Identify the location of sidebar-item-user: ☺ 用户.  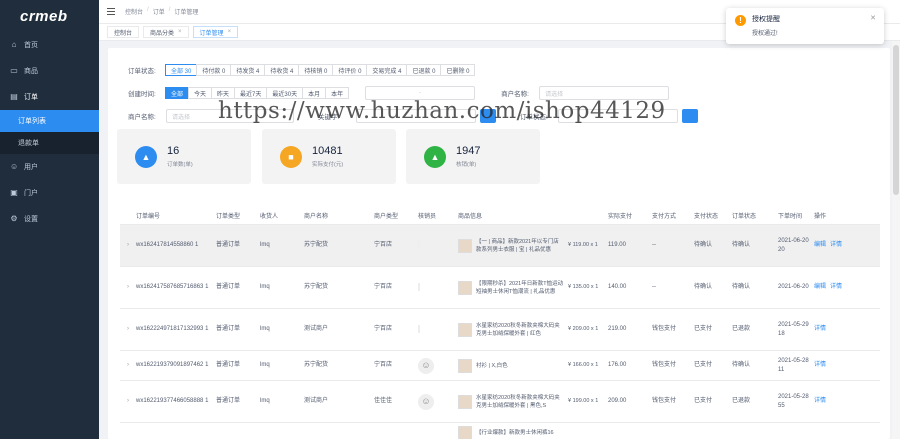
(49, 167).